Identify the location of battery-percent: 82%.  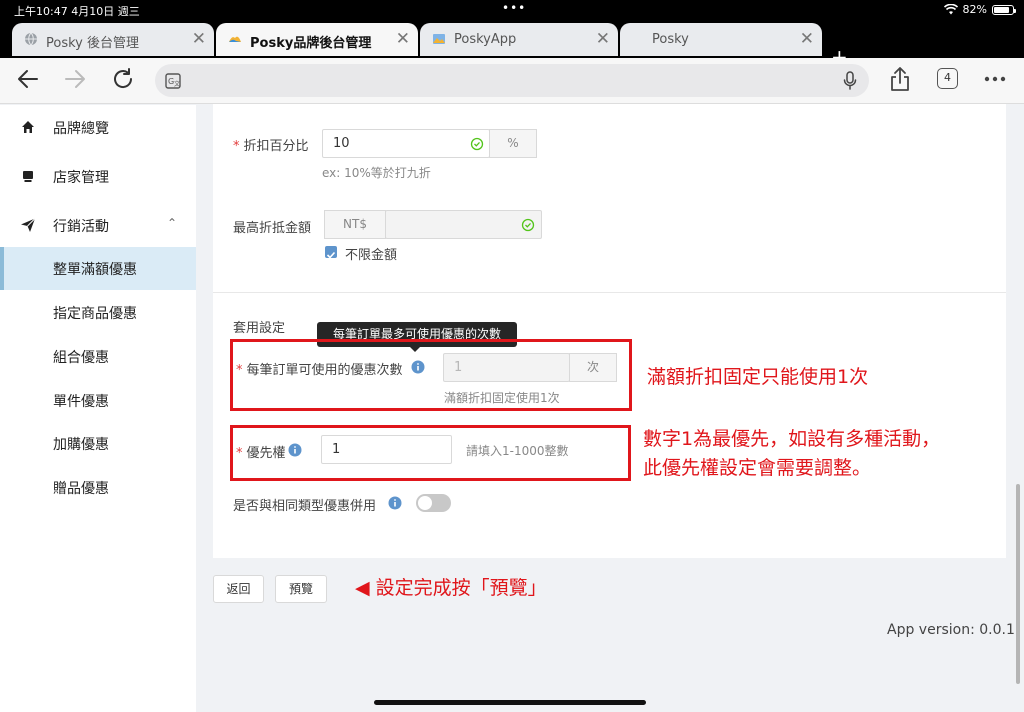
(974, 9).